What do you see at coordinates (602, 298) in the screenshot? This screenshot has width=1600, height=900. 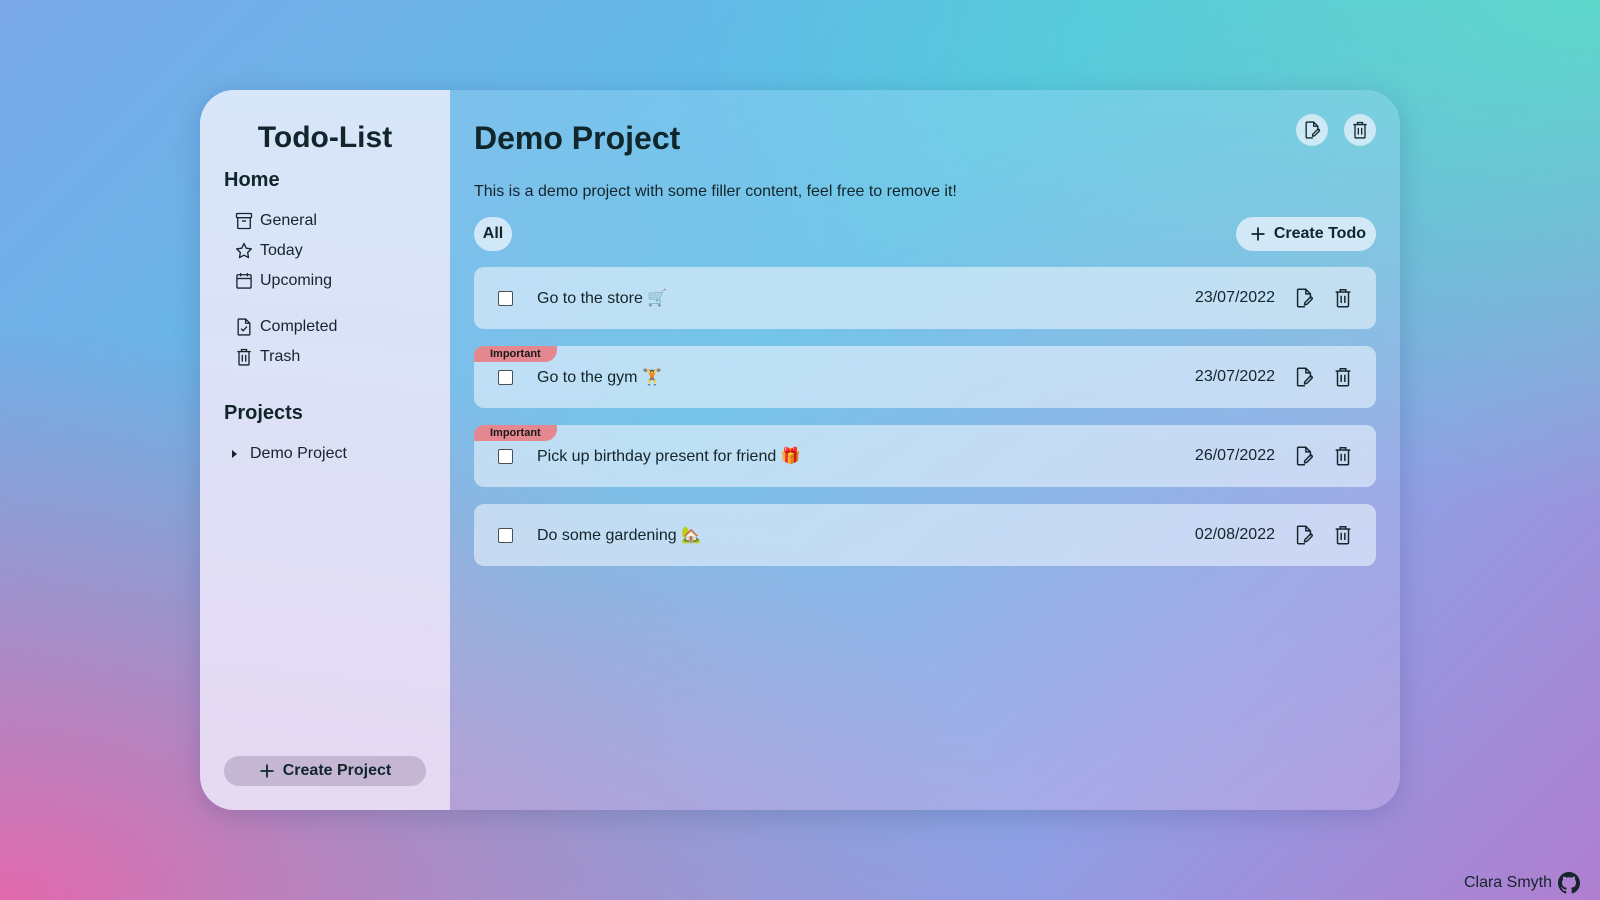 I see `todo-text: Go to the store 🛒` at bounding box center [602, 298].